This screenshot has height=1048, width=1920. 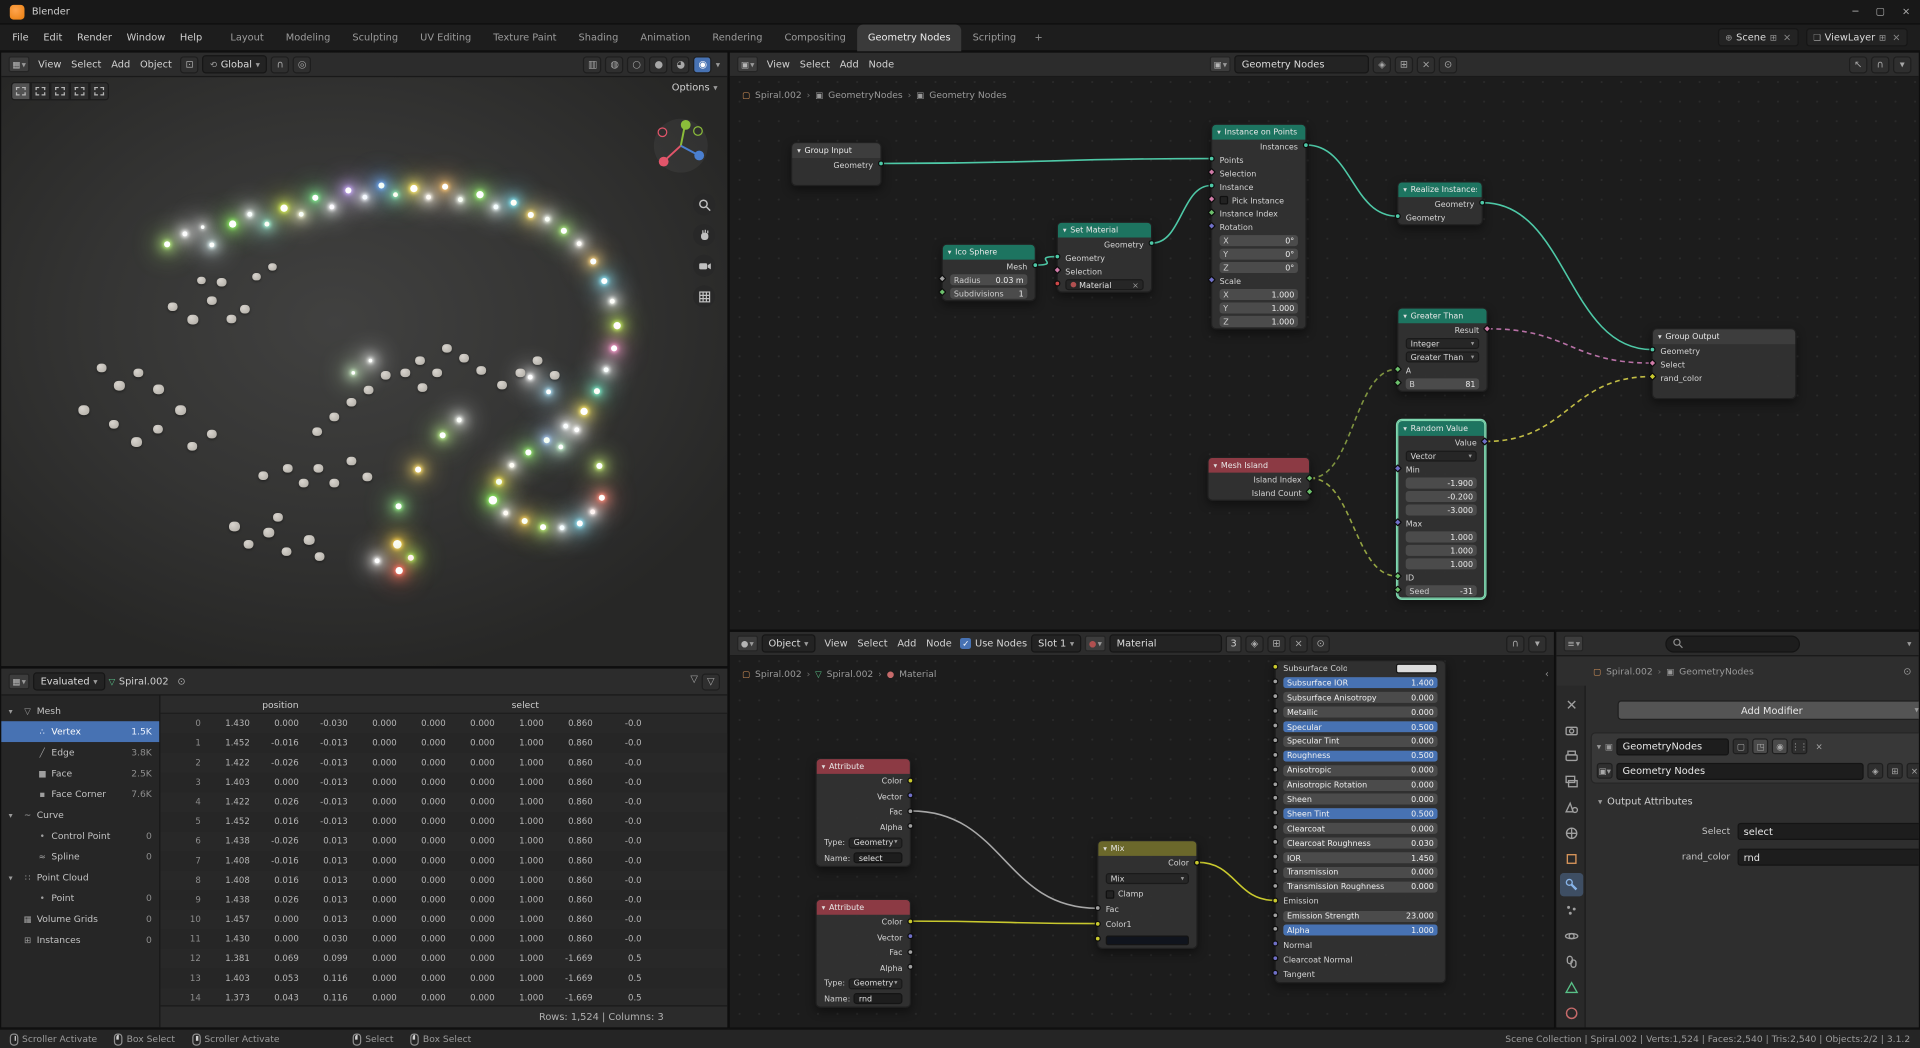 I want to click on tab-scripting: Scripting, so click(x=995, y=37).